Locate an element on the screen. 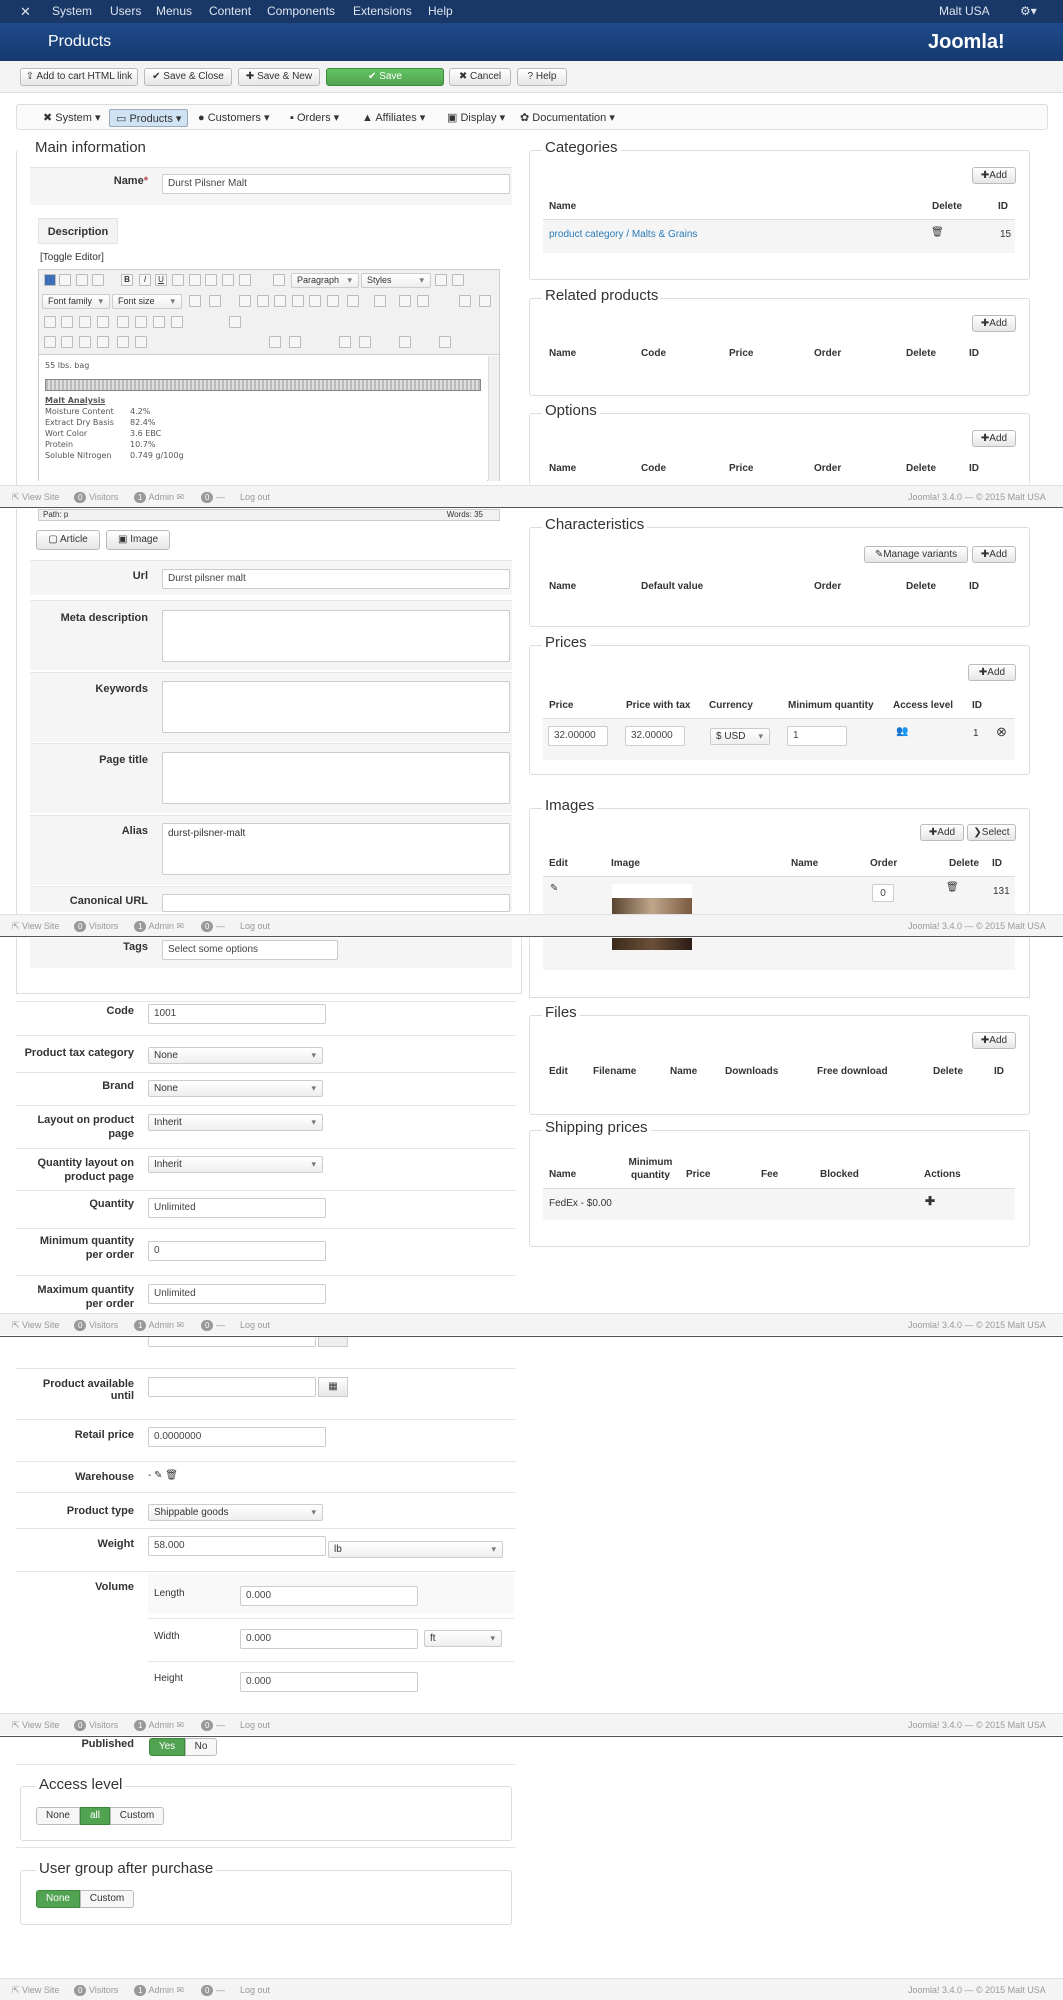 The image size is (1063, 2000). image-button: ▣ Image is located at coordinates (138, 540).